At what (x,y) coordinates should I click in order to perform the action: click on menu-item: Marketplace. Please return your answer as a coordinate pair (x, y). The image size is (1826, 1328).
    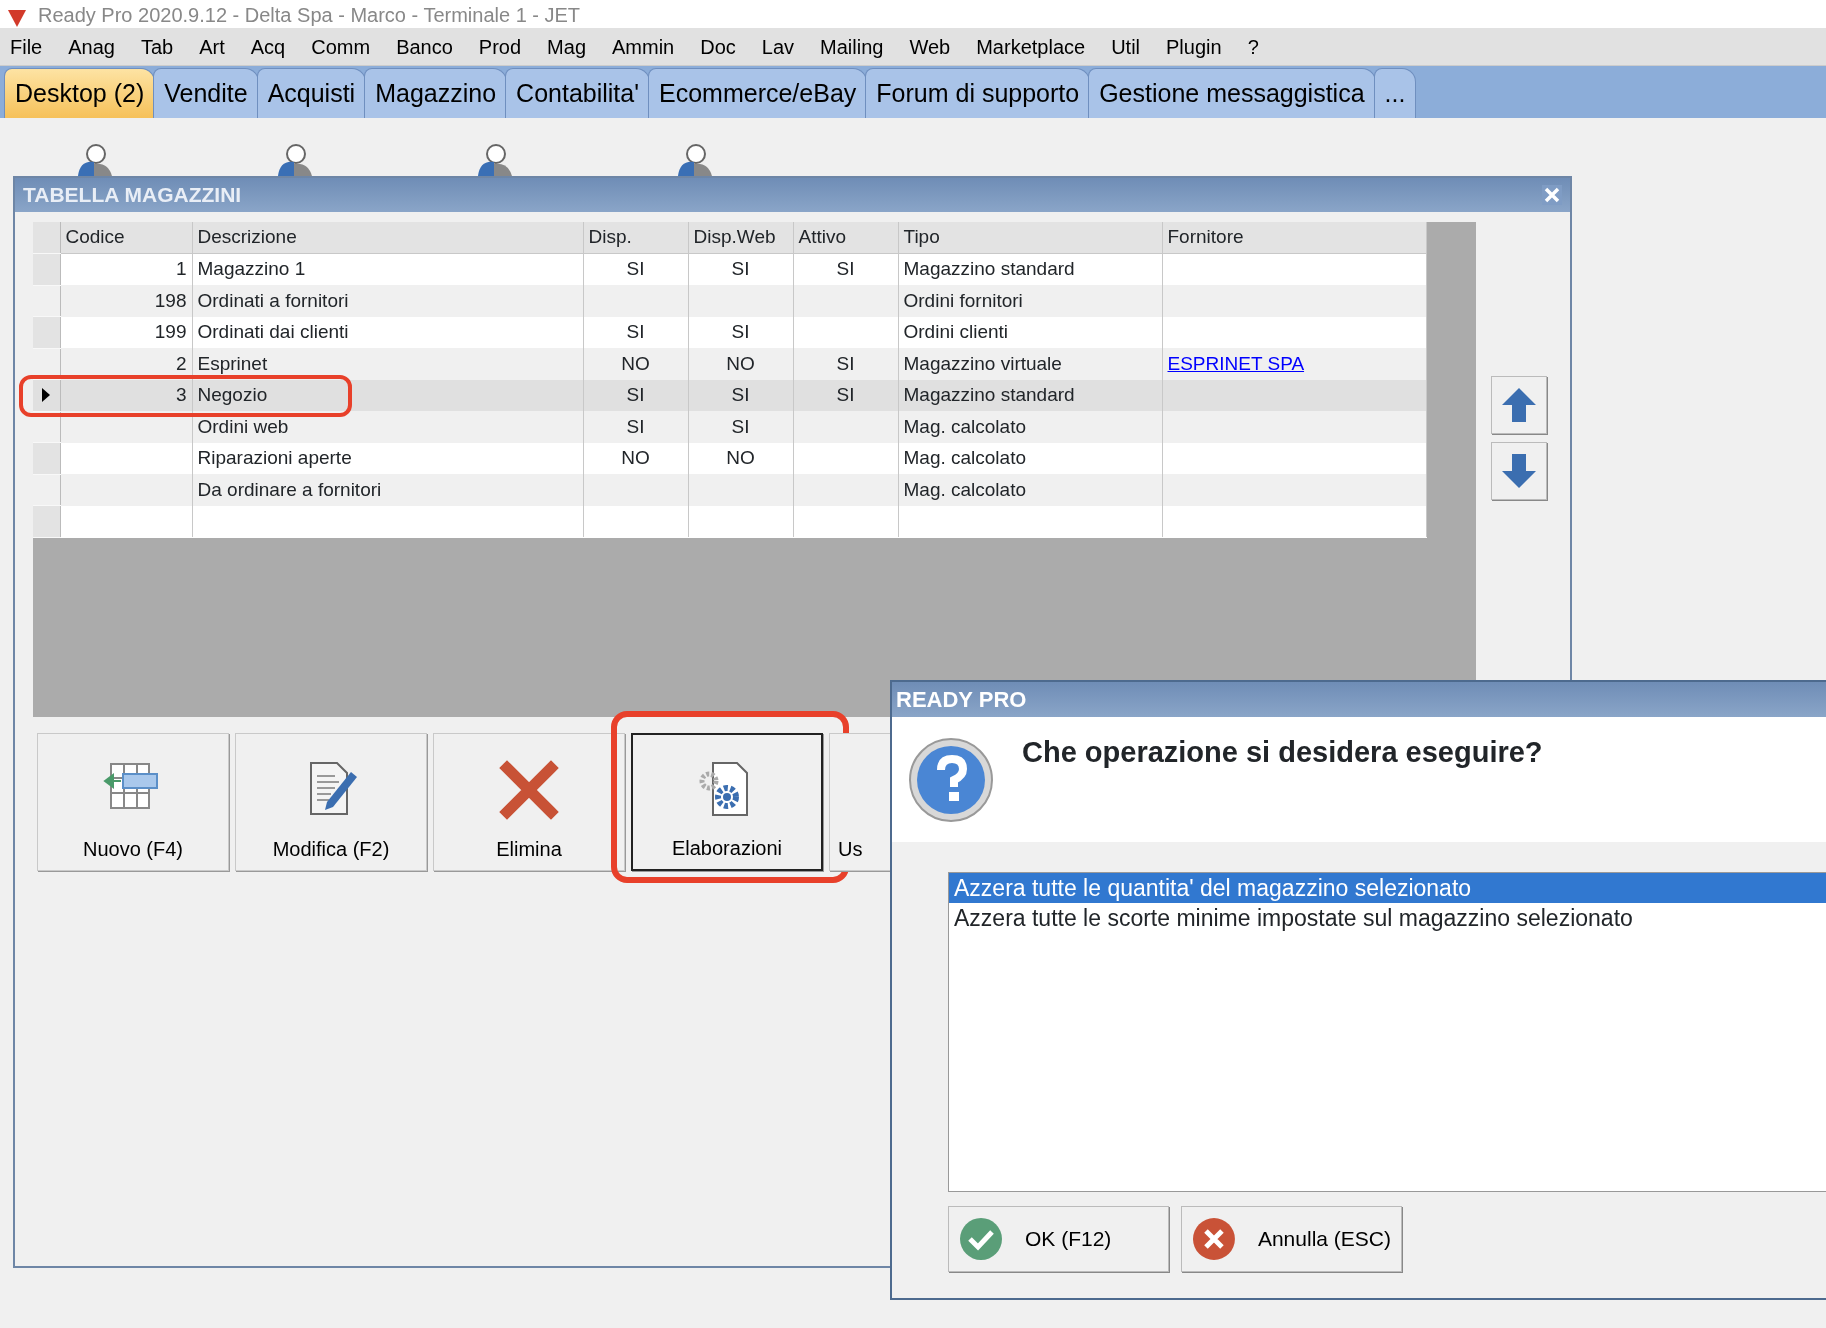
    Looking at the image, I should click on (1031, 46).